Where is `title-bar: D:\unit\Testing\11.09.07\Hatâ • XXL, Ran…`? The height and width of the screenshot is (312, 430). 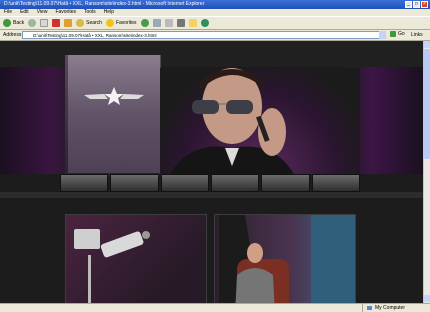
title-bar: D:\unit\Testing\11.09.07\Hatâ • XXL, Ran… is located at coordinates (215, 4).